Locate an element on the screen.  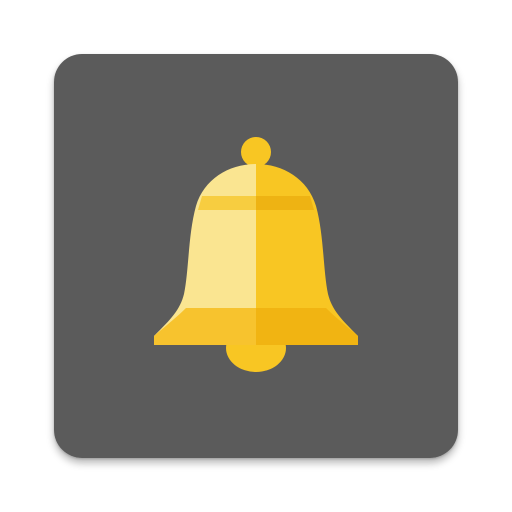
bell-band-left is located at coordinates (227, 203).